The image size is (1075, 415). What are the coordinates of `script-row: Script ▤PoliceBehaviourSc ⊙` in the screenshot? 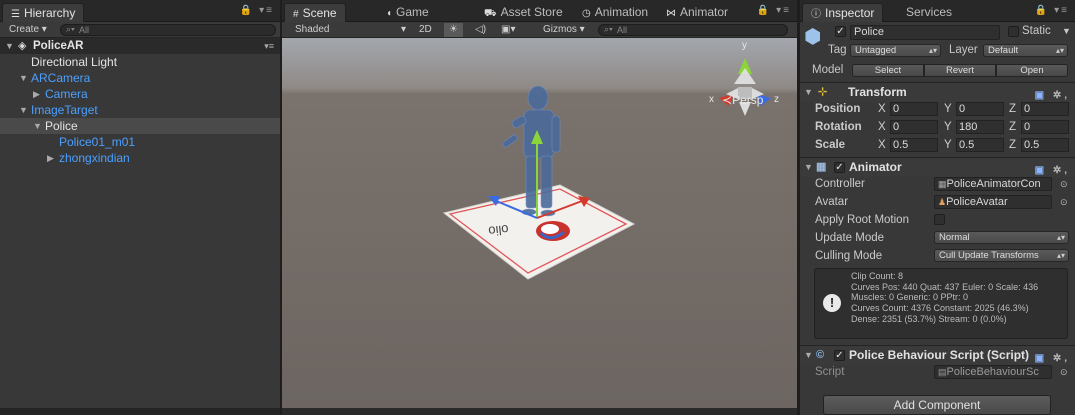 It's located at (937, 372).